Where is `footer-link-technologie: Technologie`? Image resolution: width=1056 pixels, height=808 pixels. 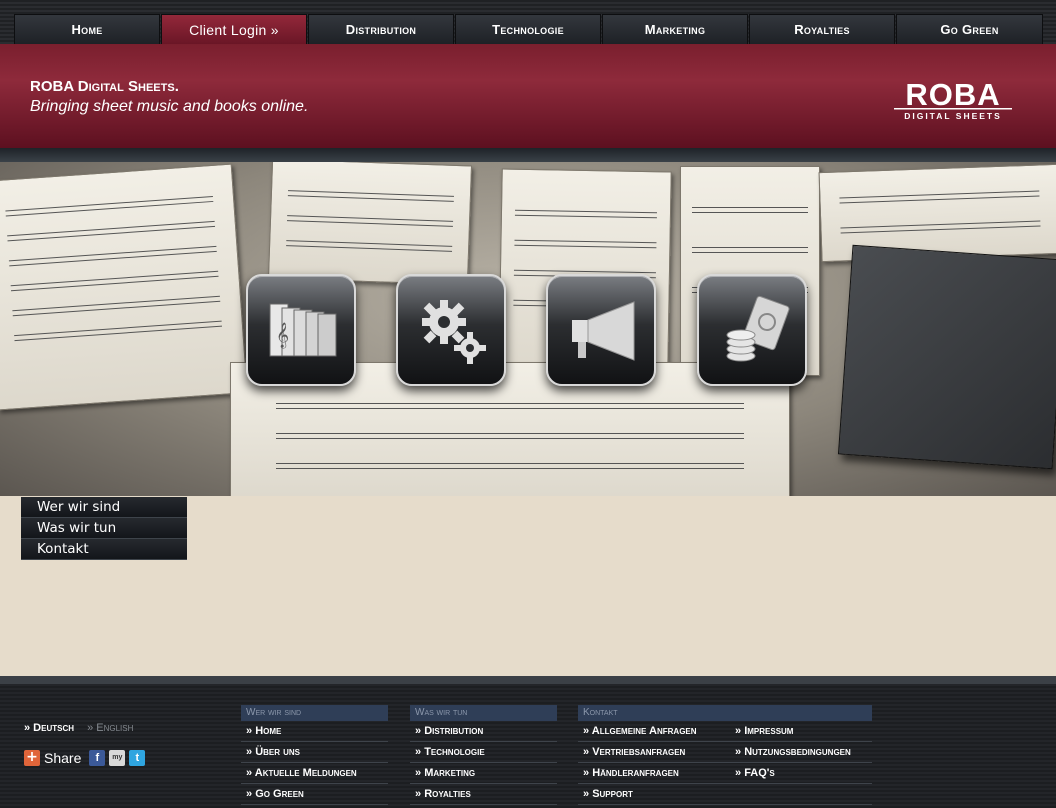 footer-link-technologie: Technologie is located at coordinates (483, 752).